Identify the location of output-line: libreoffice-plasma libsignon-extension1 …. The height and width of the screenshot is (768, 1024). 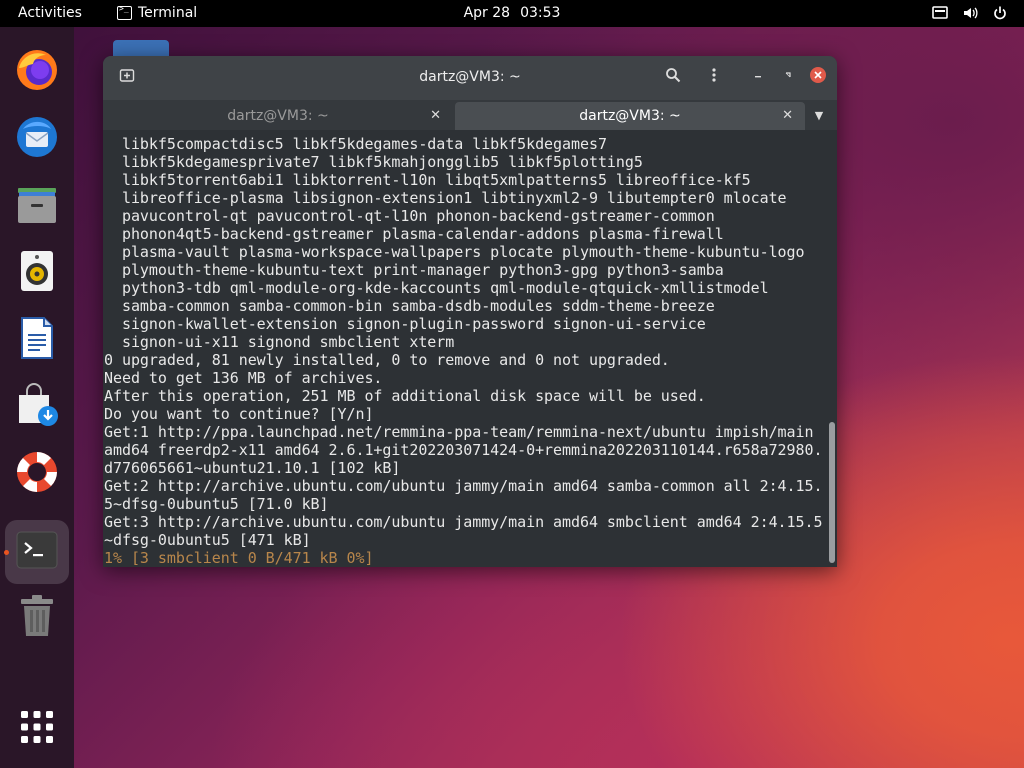
(445, 198).